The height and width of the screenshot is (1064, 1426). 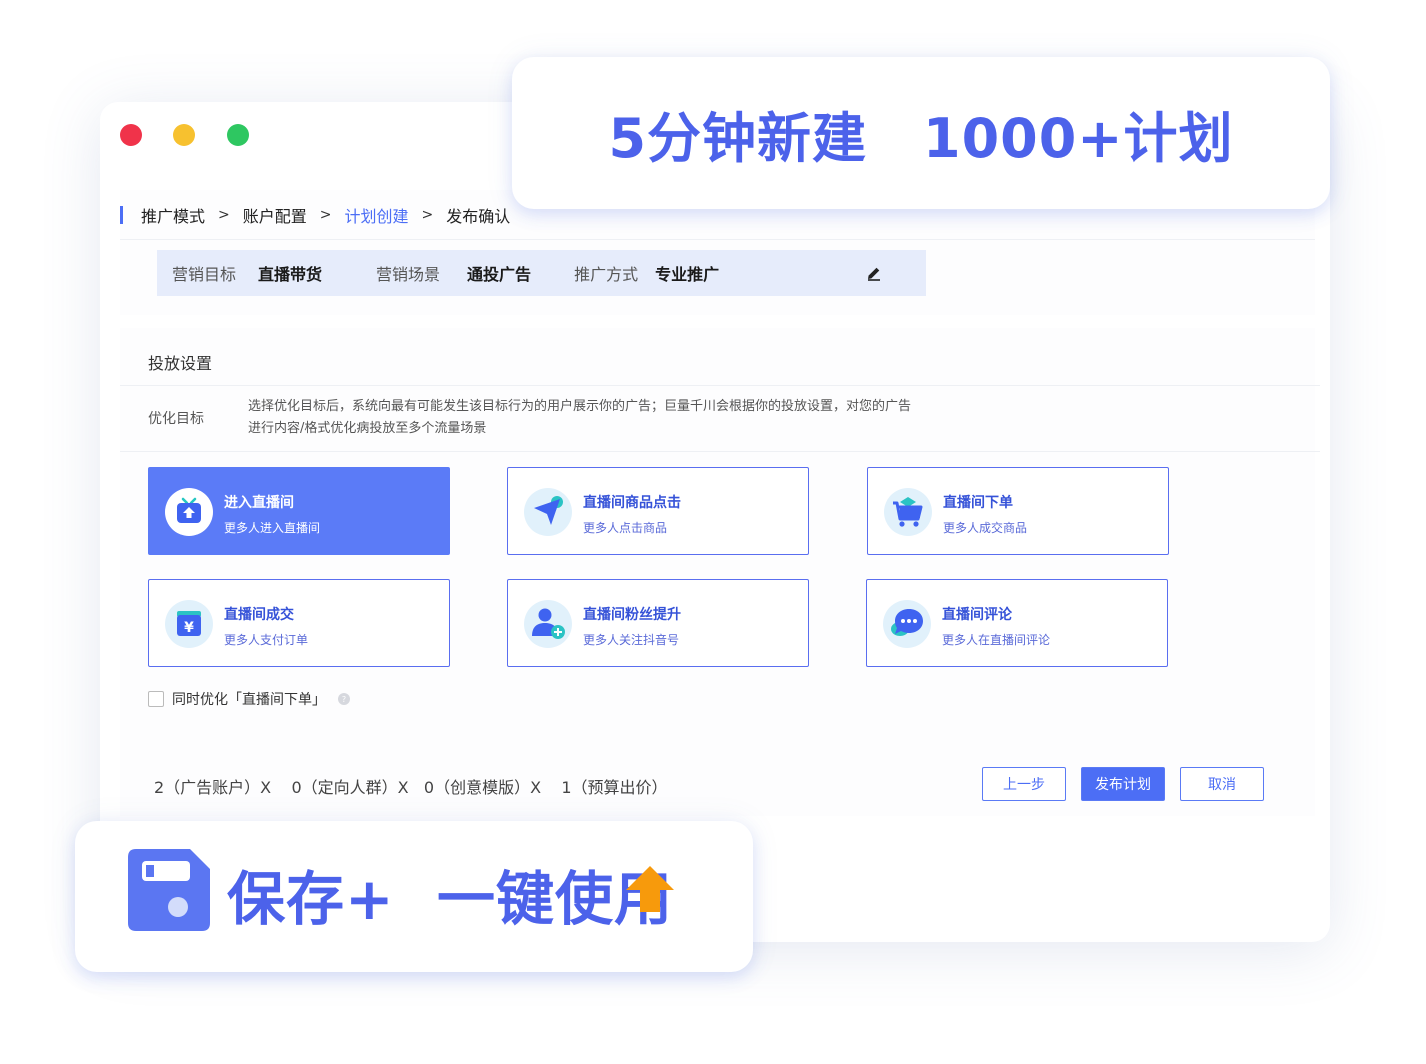 What do you see at coordinates (299, 511) in the screenshot?
I see `option-card-enter-live: 进入直播间 更多人进入直播间` at bounding box center [299, 511].